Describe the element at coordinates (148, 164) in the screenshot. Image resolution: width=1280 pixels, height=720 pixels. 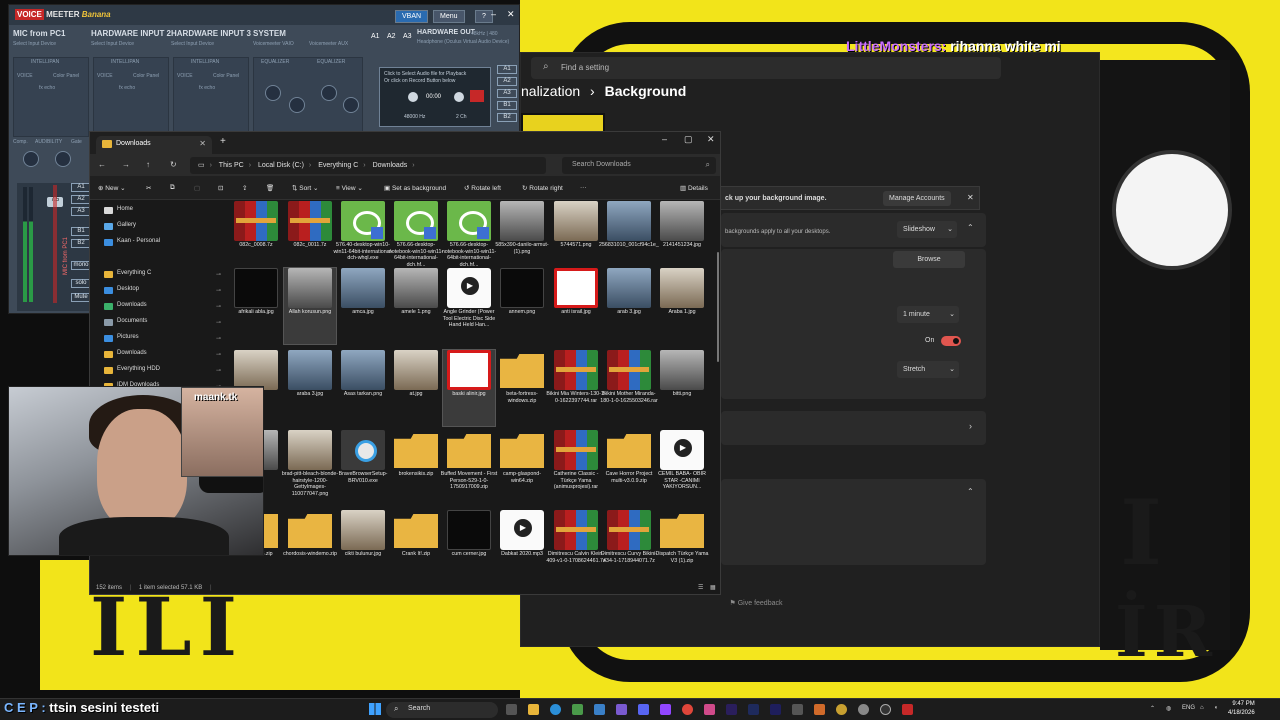
I see `up-icon: ↑` at that location.